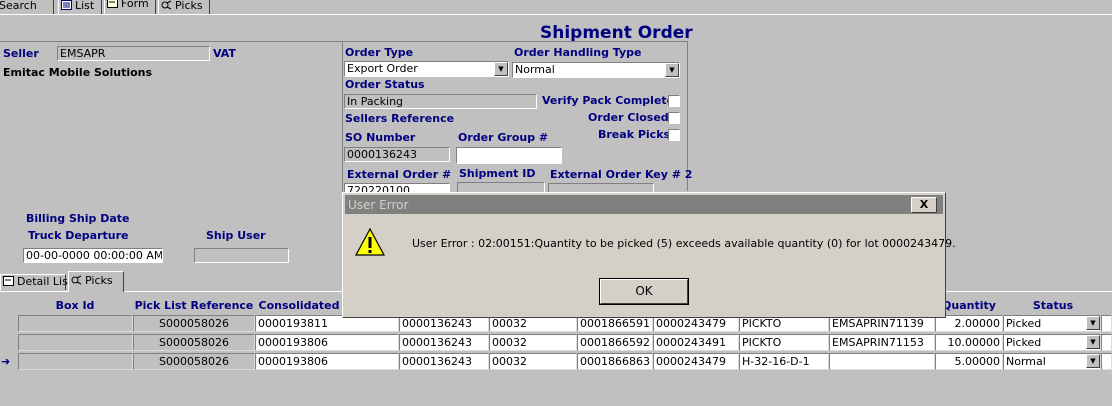 The width and height of the screenshot is (1112, 406). Describe the element at coordinates (503, 137) in the screenshot. I see `order-group-label: Order Group #` at that location.